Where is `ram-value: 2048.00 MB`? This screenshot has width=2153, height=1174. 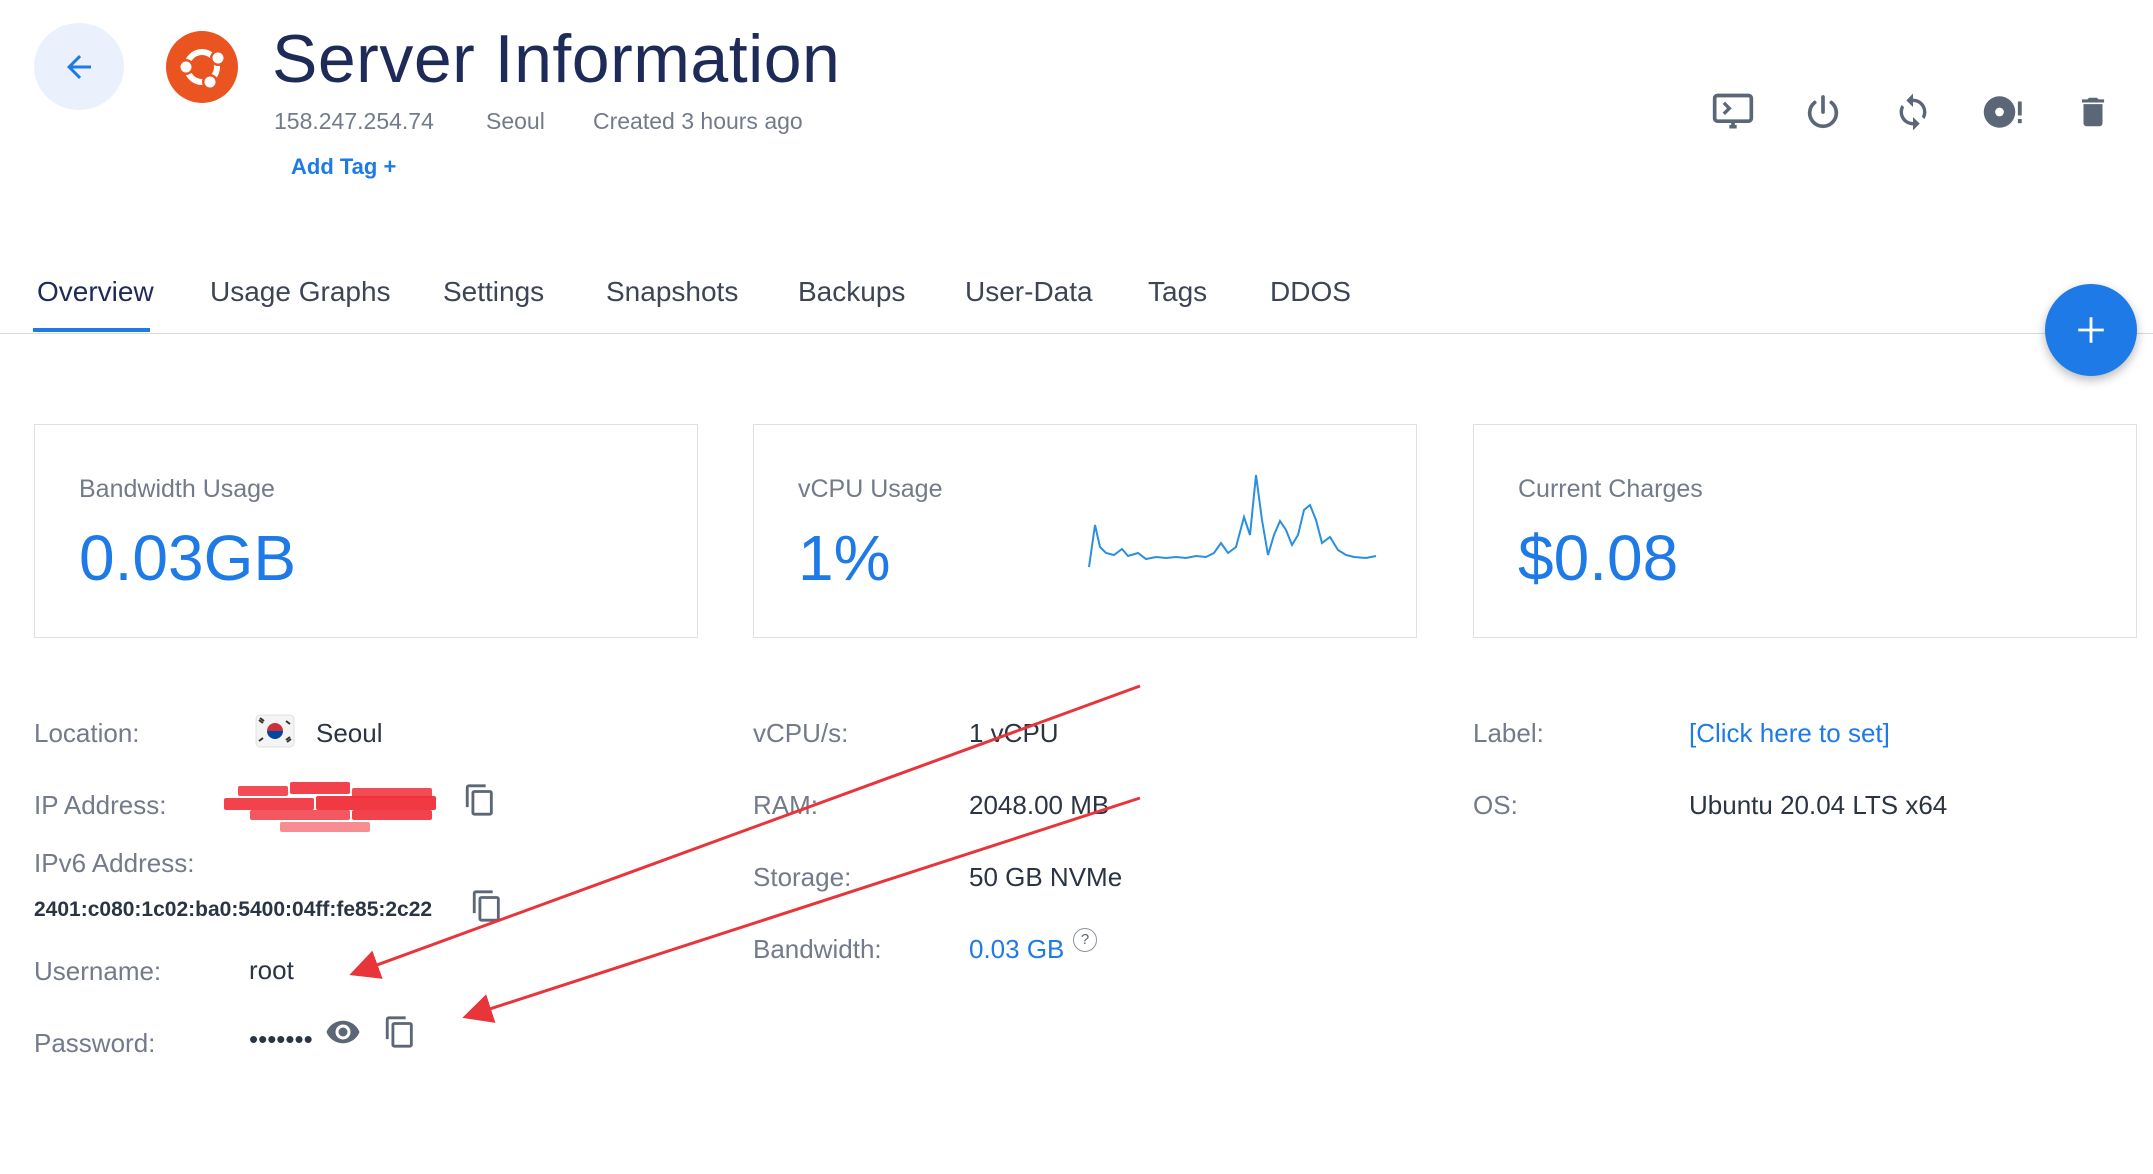
ram-value: 2048.00 MB is located at coordinates (1039, 805).